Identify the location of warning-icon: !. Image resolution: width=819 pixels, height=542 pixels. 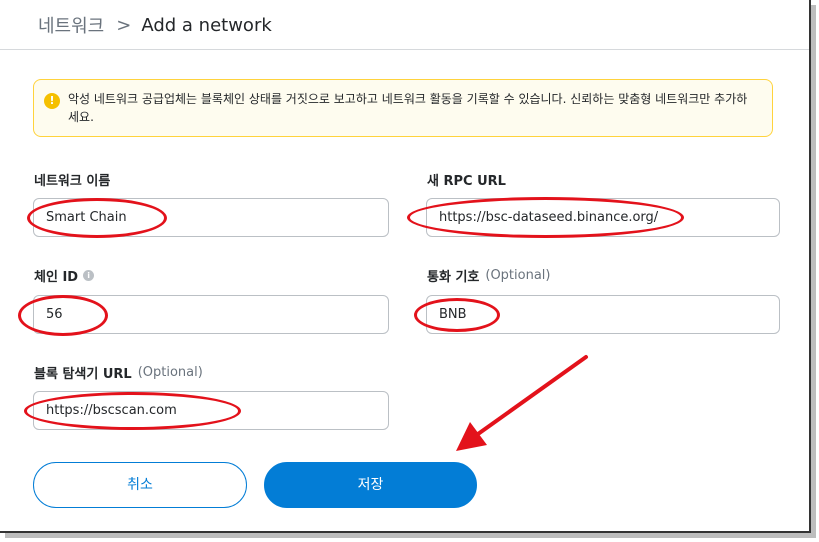
(52, 101).